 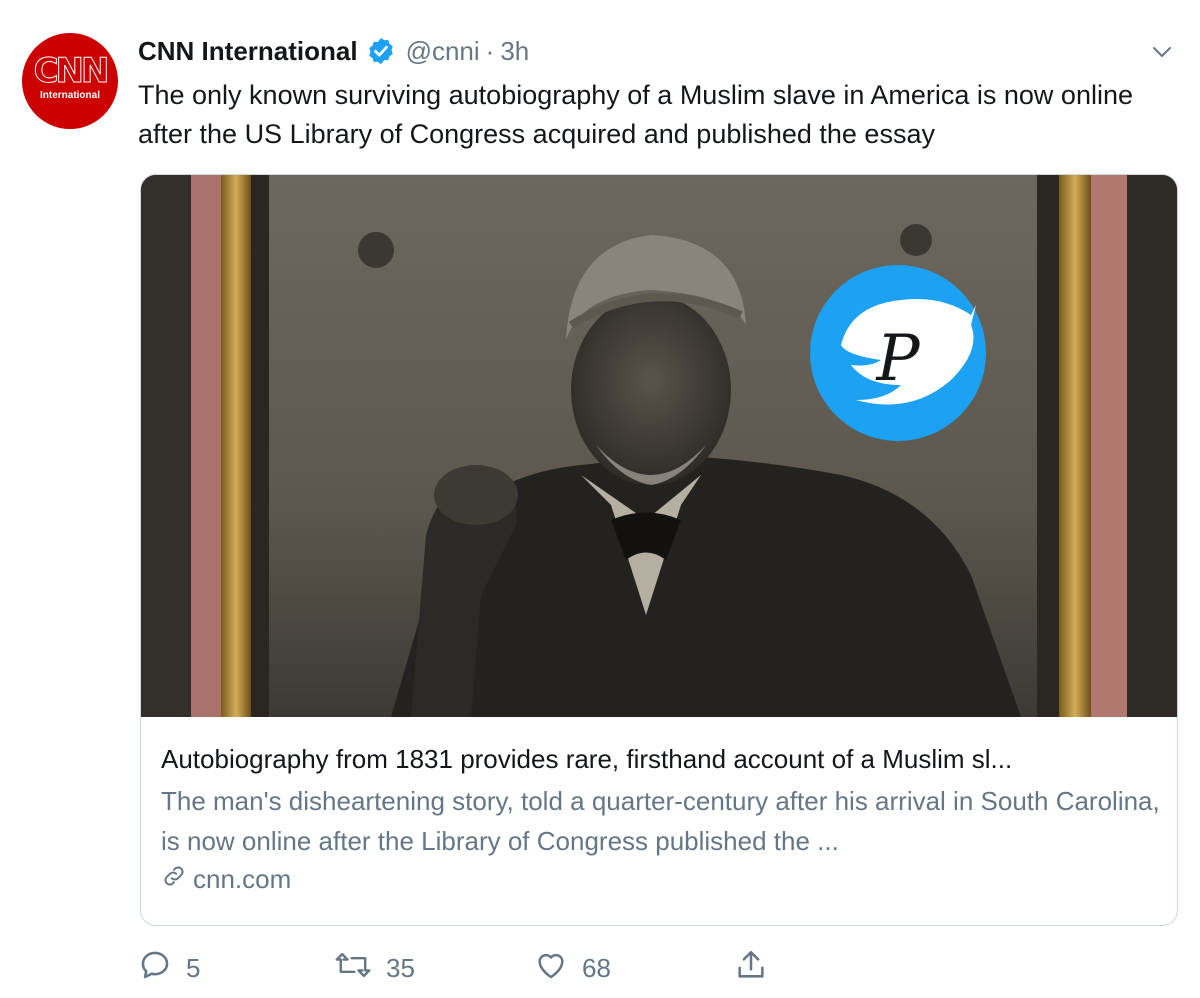 I want to click on cnn-logo: CNN, so click(x=71, y=71).